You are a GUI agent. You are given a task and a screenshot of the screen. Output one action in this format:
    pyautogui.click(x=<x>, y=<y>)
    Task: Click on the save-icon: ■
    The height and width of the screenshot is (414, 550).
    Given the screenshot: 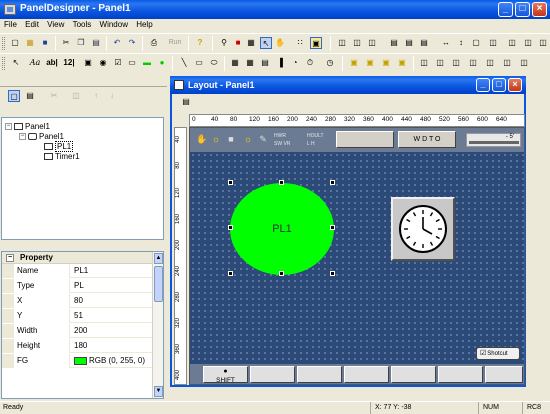 What is the action you would take?
    pyautogui.click(x=45, y=43)
    